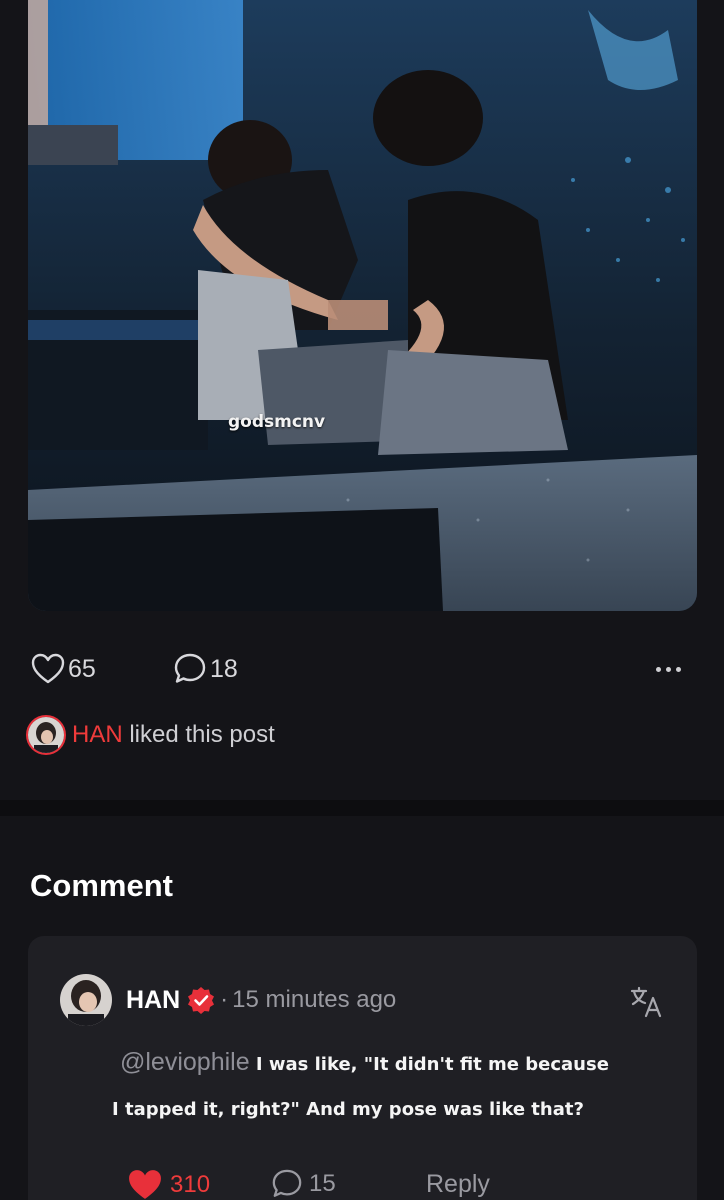 Image resolution: width=724 pixels, height=1200 pixels. Describe the element at coordinates (97, 734) in the screenshot. I see `liked-by-name: HAN` at that location.